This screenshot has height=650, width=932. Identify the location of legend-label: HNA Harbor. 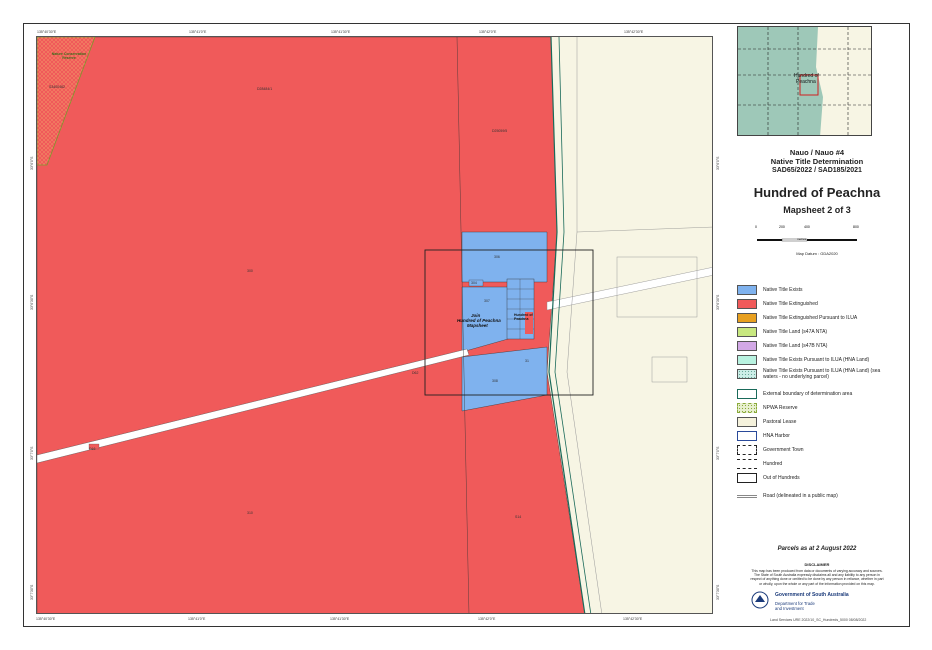
(776, 436).